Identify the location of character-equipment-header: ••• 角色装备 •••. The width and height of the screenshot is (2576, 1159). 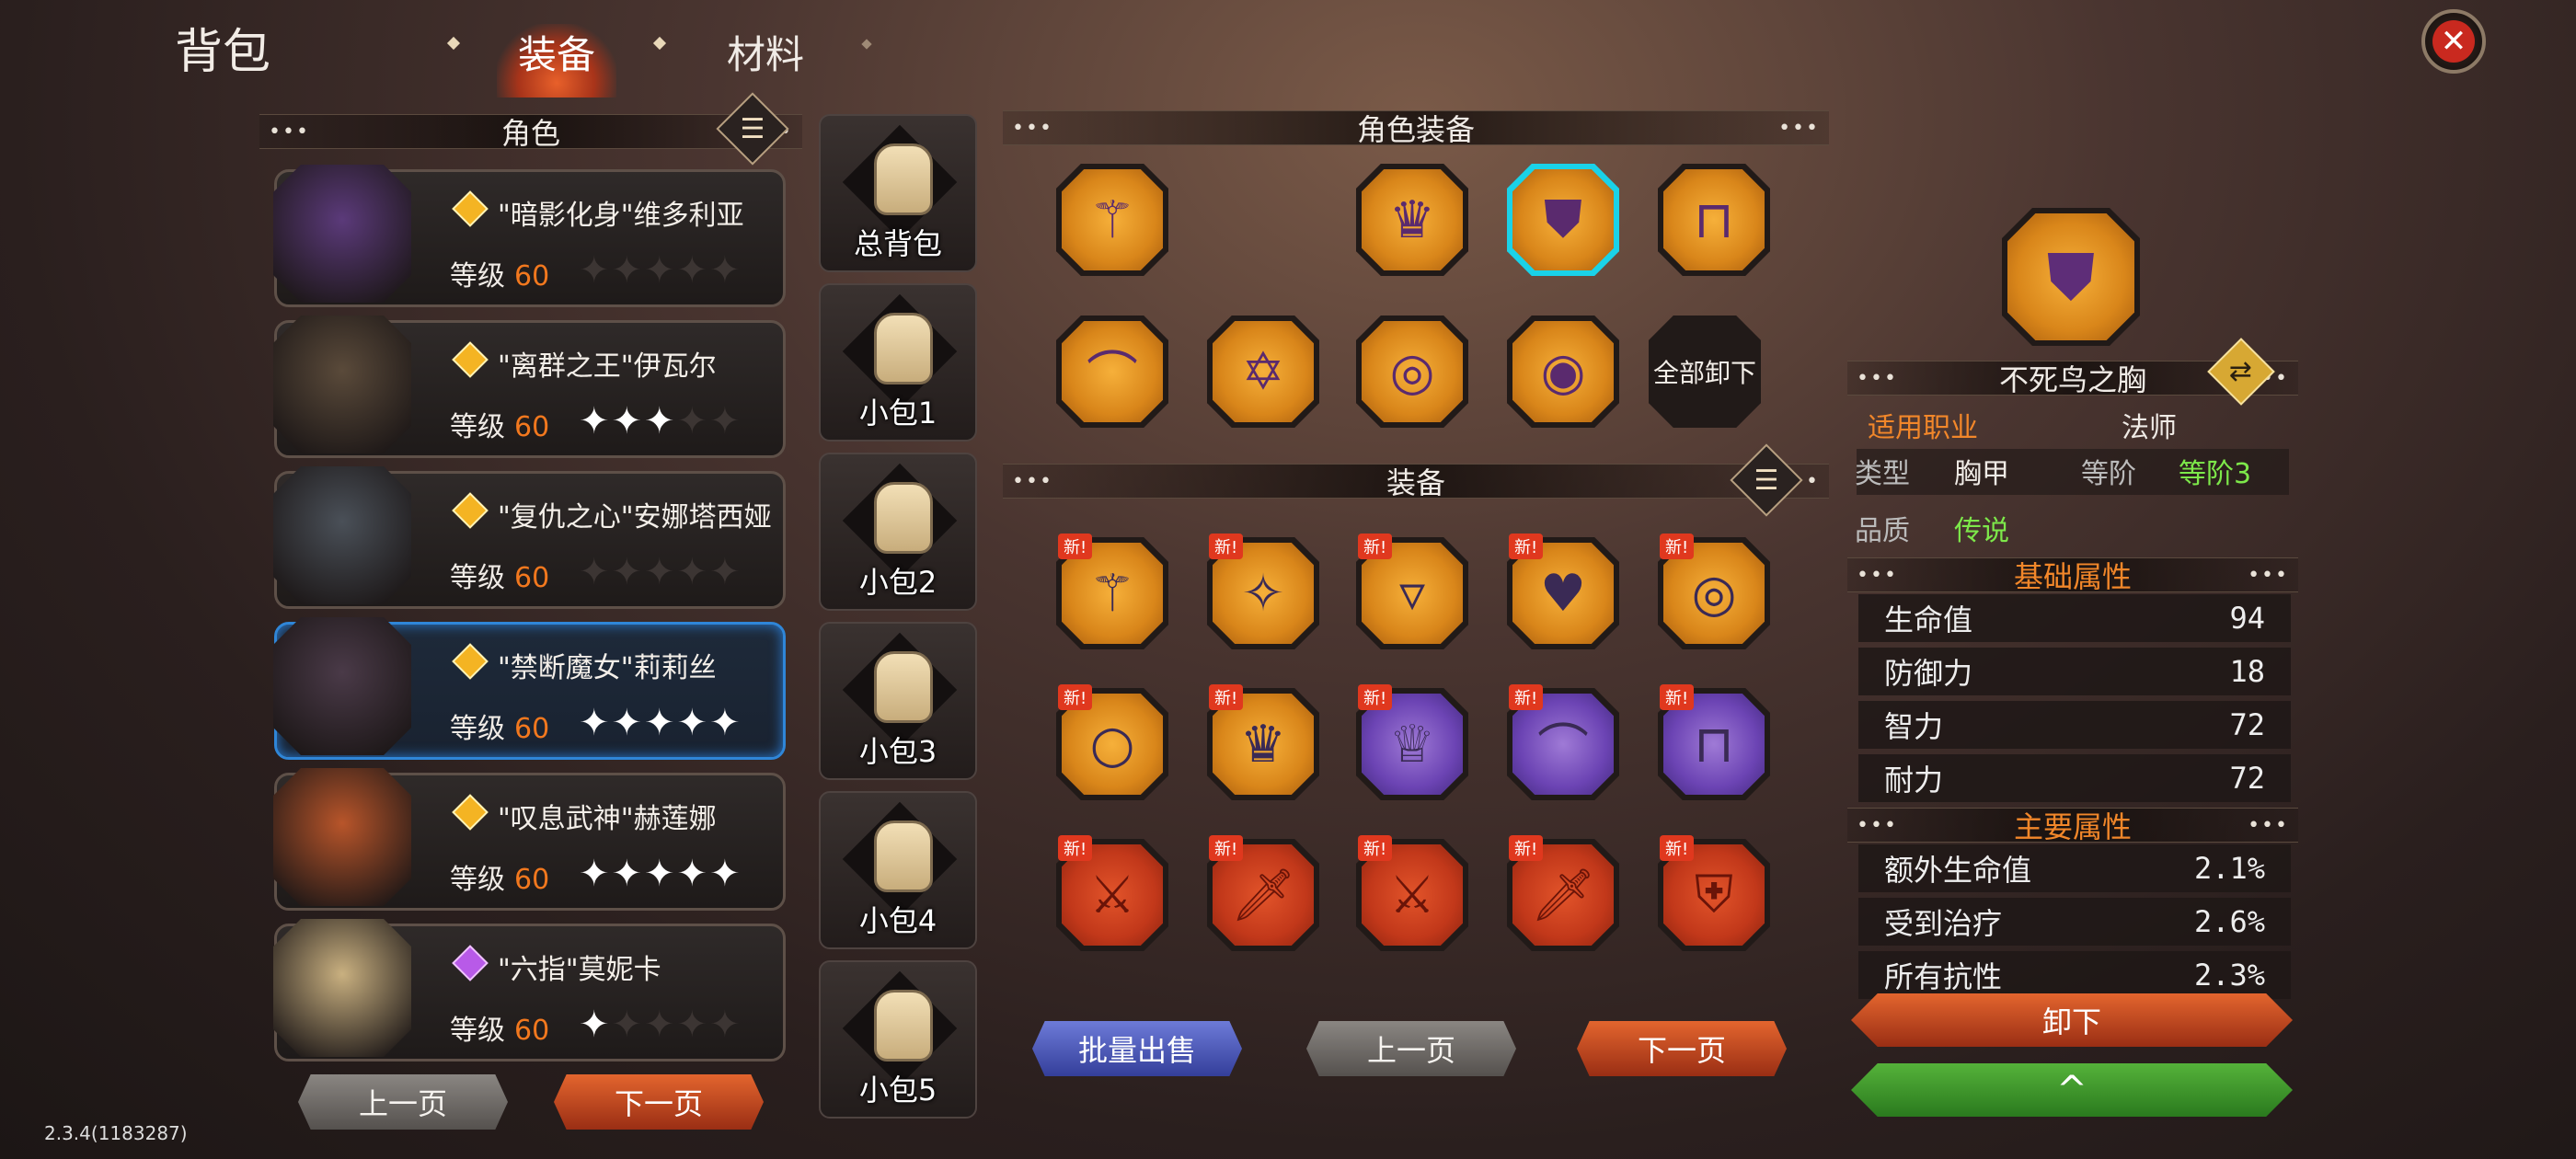
(1416, 128).